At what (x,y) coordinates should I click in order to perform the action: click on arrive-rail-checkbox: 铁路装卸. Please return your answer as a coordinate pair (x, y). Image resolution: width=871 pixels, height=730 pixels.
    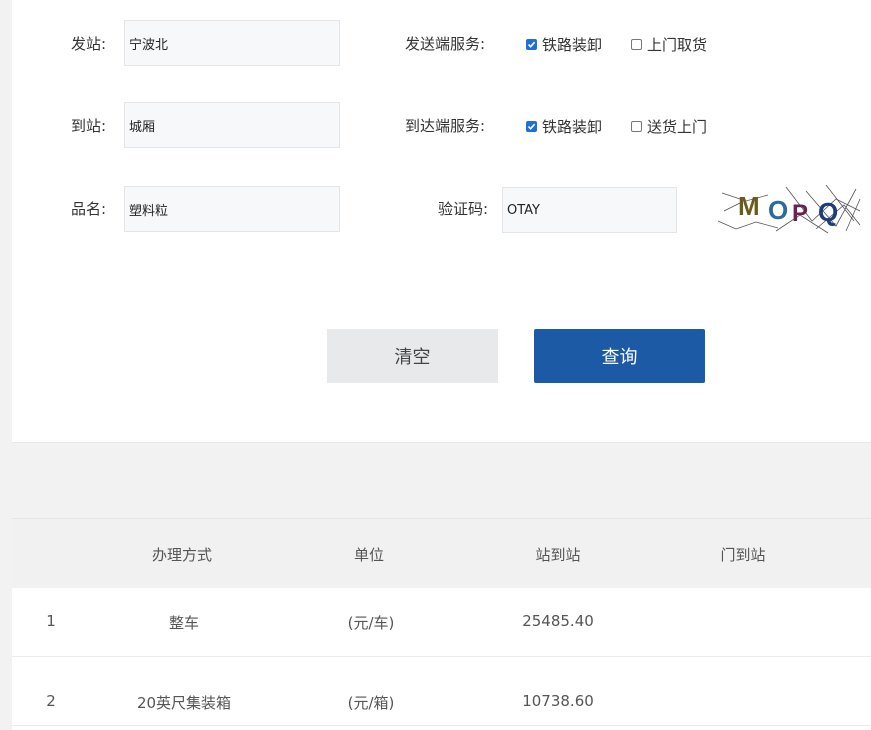
    Looking at the image, I should click on (564, 126).